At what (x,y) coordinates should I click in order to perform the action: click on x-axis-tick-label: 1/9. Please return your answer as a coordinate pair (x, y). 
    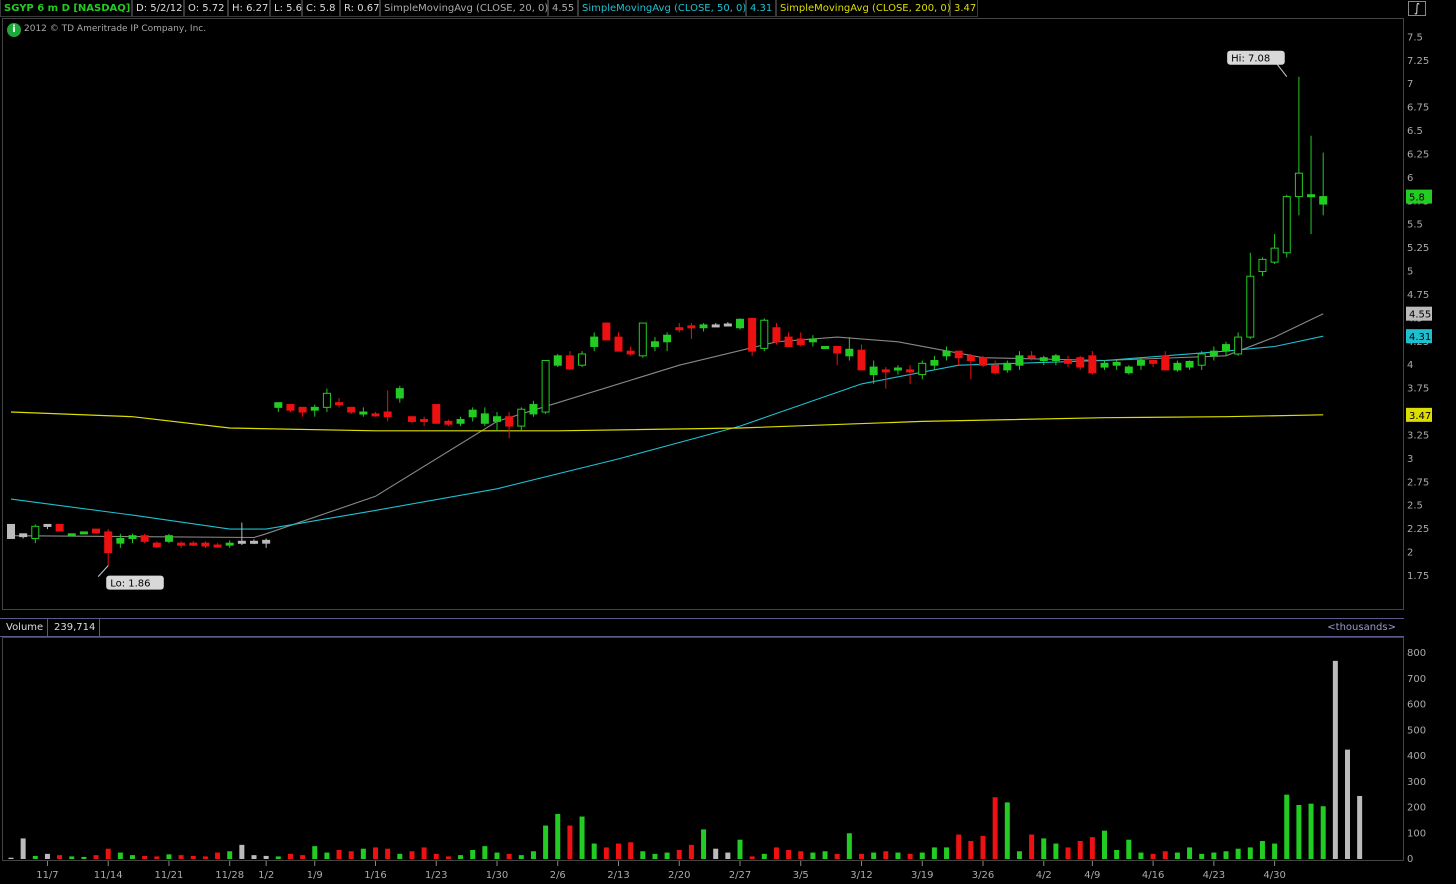
    Looking at the image, I should click on (315, 875).